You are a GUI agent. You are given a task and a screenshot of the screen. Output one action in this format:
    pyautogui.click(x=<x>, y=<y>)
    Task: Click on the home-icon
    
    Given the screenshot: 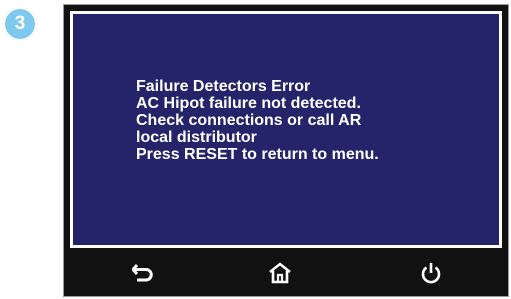 What is the action you would take?
    pyautogui.click(x=280, y=273)
    